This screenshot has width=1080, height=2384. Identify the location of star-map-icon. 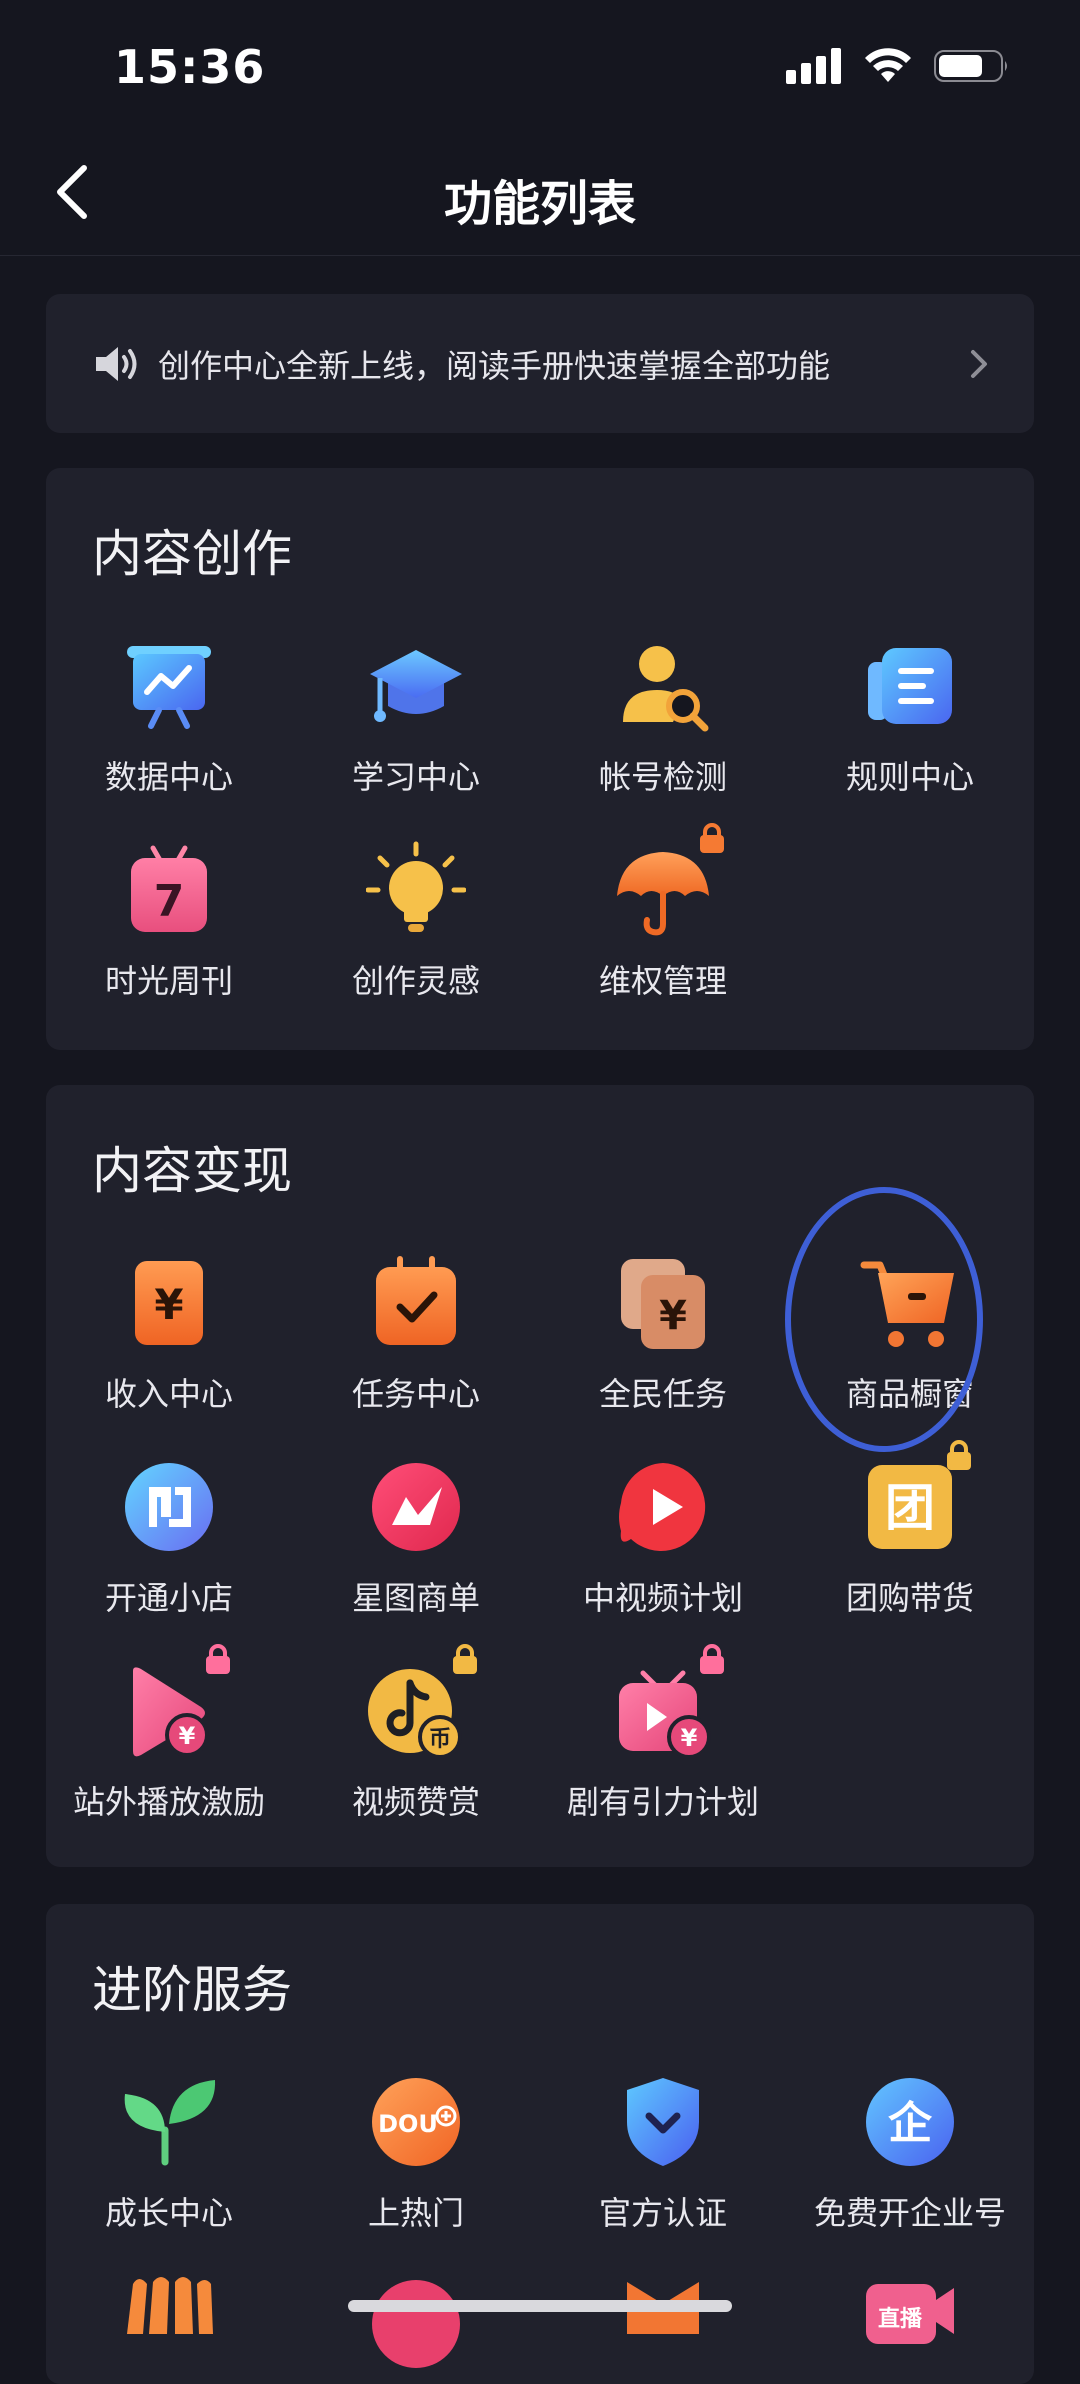
(416, 1507).